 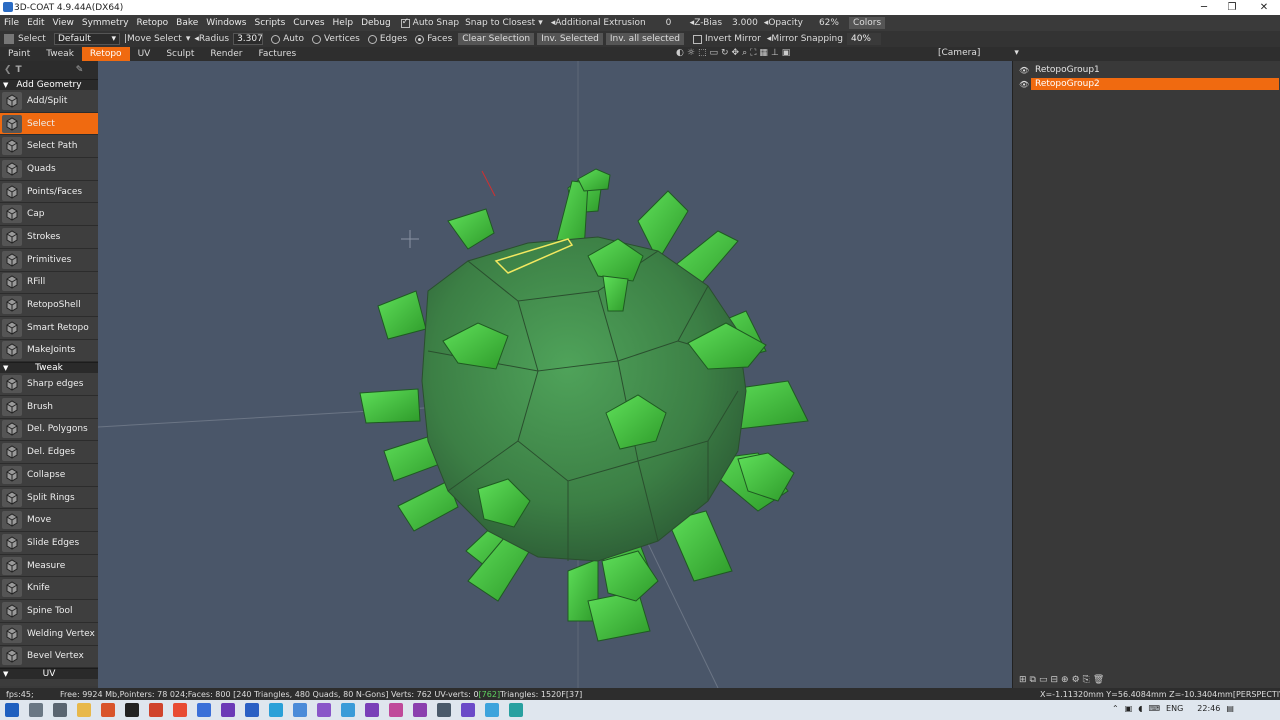 What do you see at coordinates (12, 710) in the screenshot?
I see `windows-start-icon` at bounding box center [12, 710].